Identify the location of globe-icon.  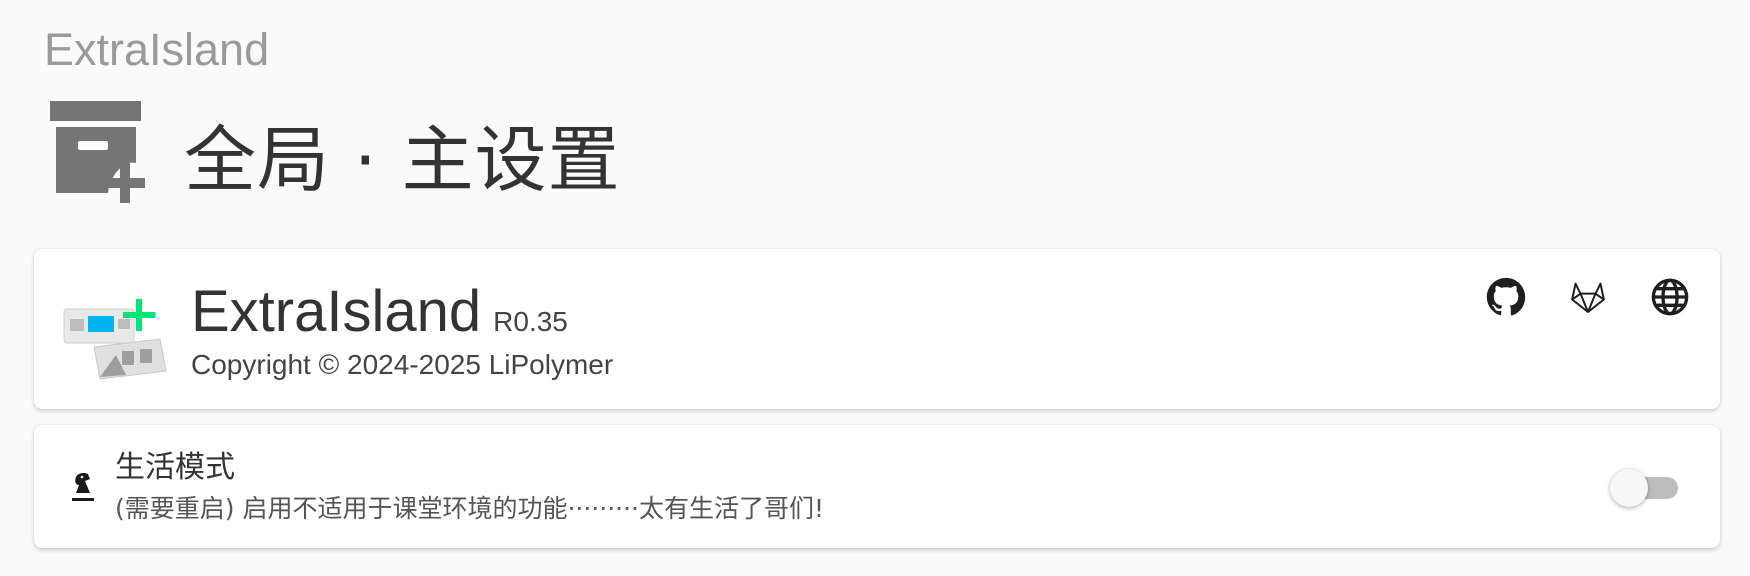
(1670, 297).